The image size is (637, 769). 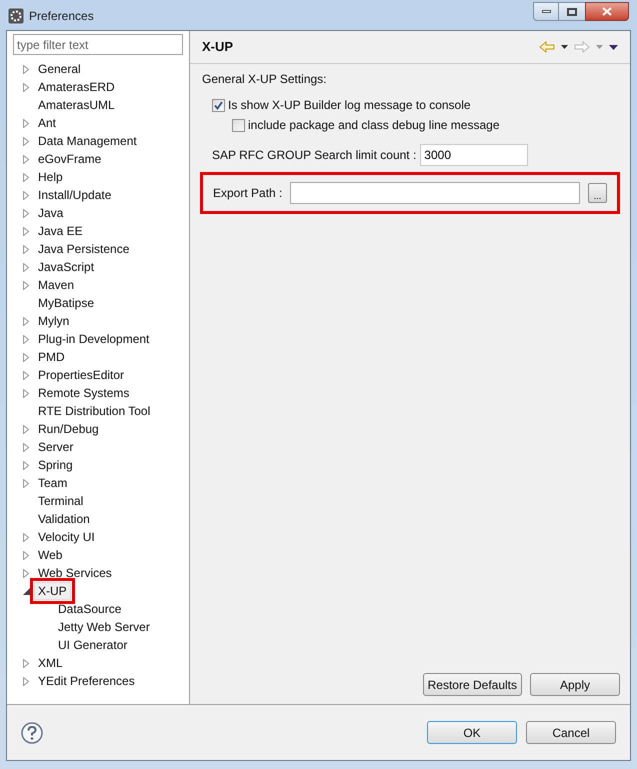 I want to click on tree-item: Remote Systems, so click(x=84, y=393).